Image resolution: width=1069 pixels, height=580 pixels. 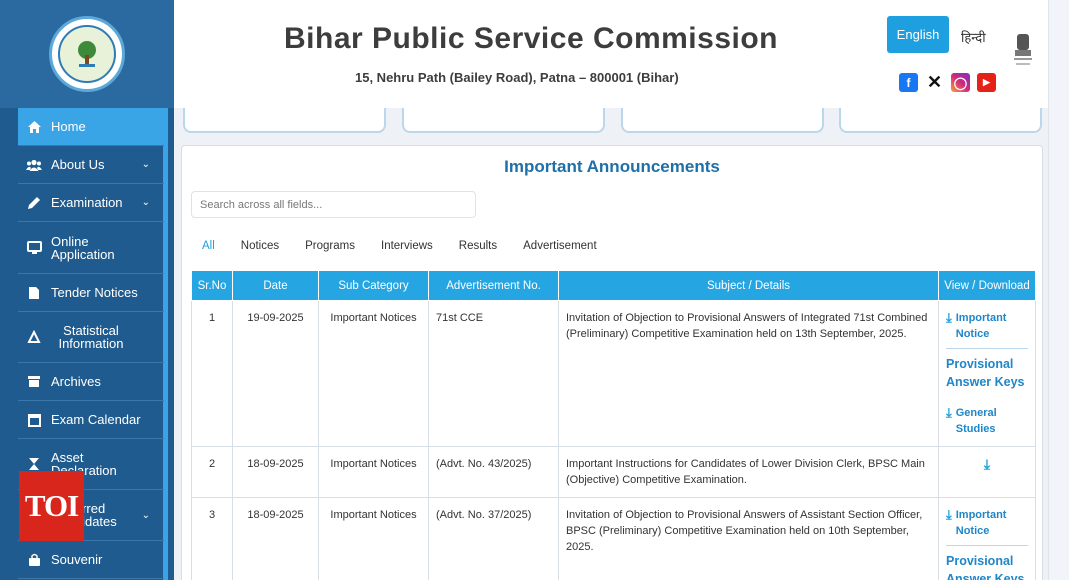 I want to click on page-scroll-edge, so click(x=1058, y=290).